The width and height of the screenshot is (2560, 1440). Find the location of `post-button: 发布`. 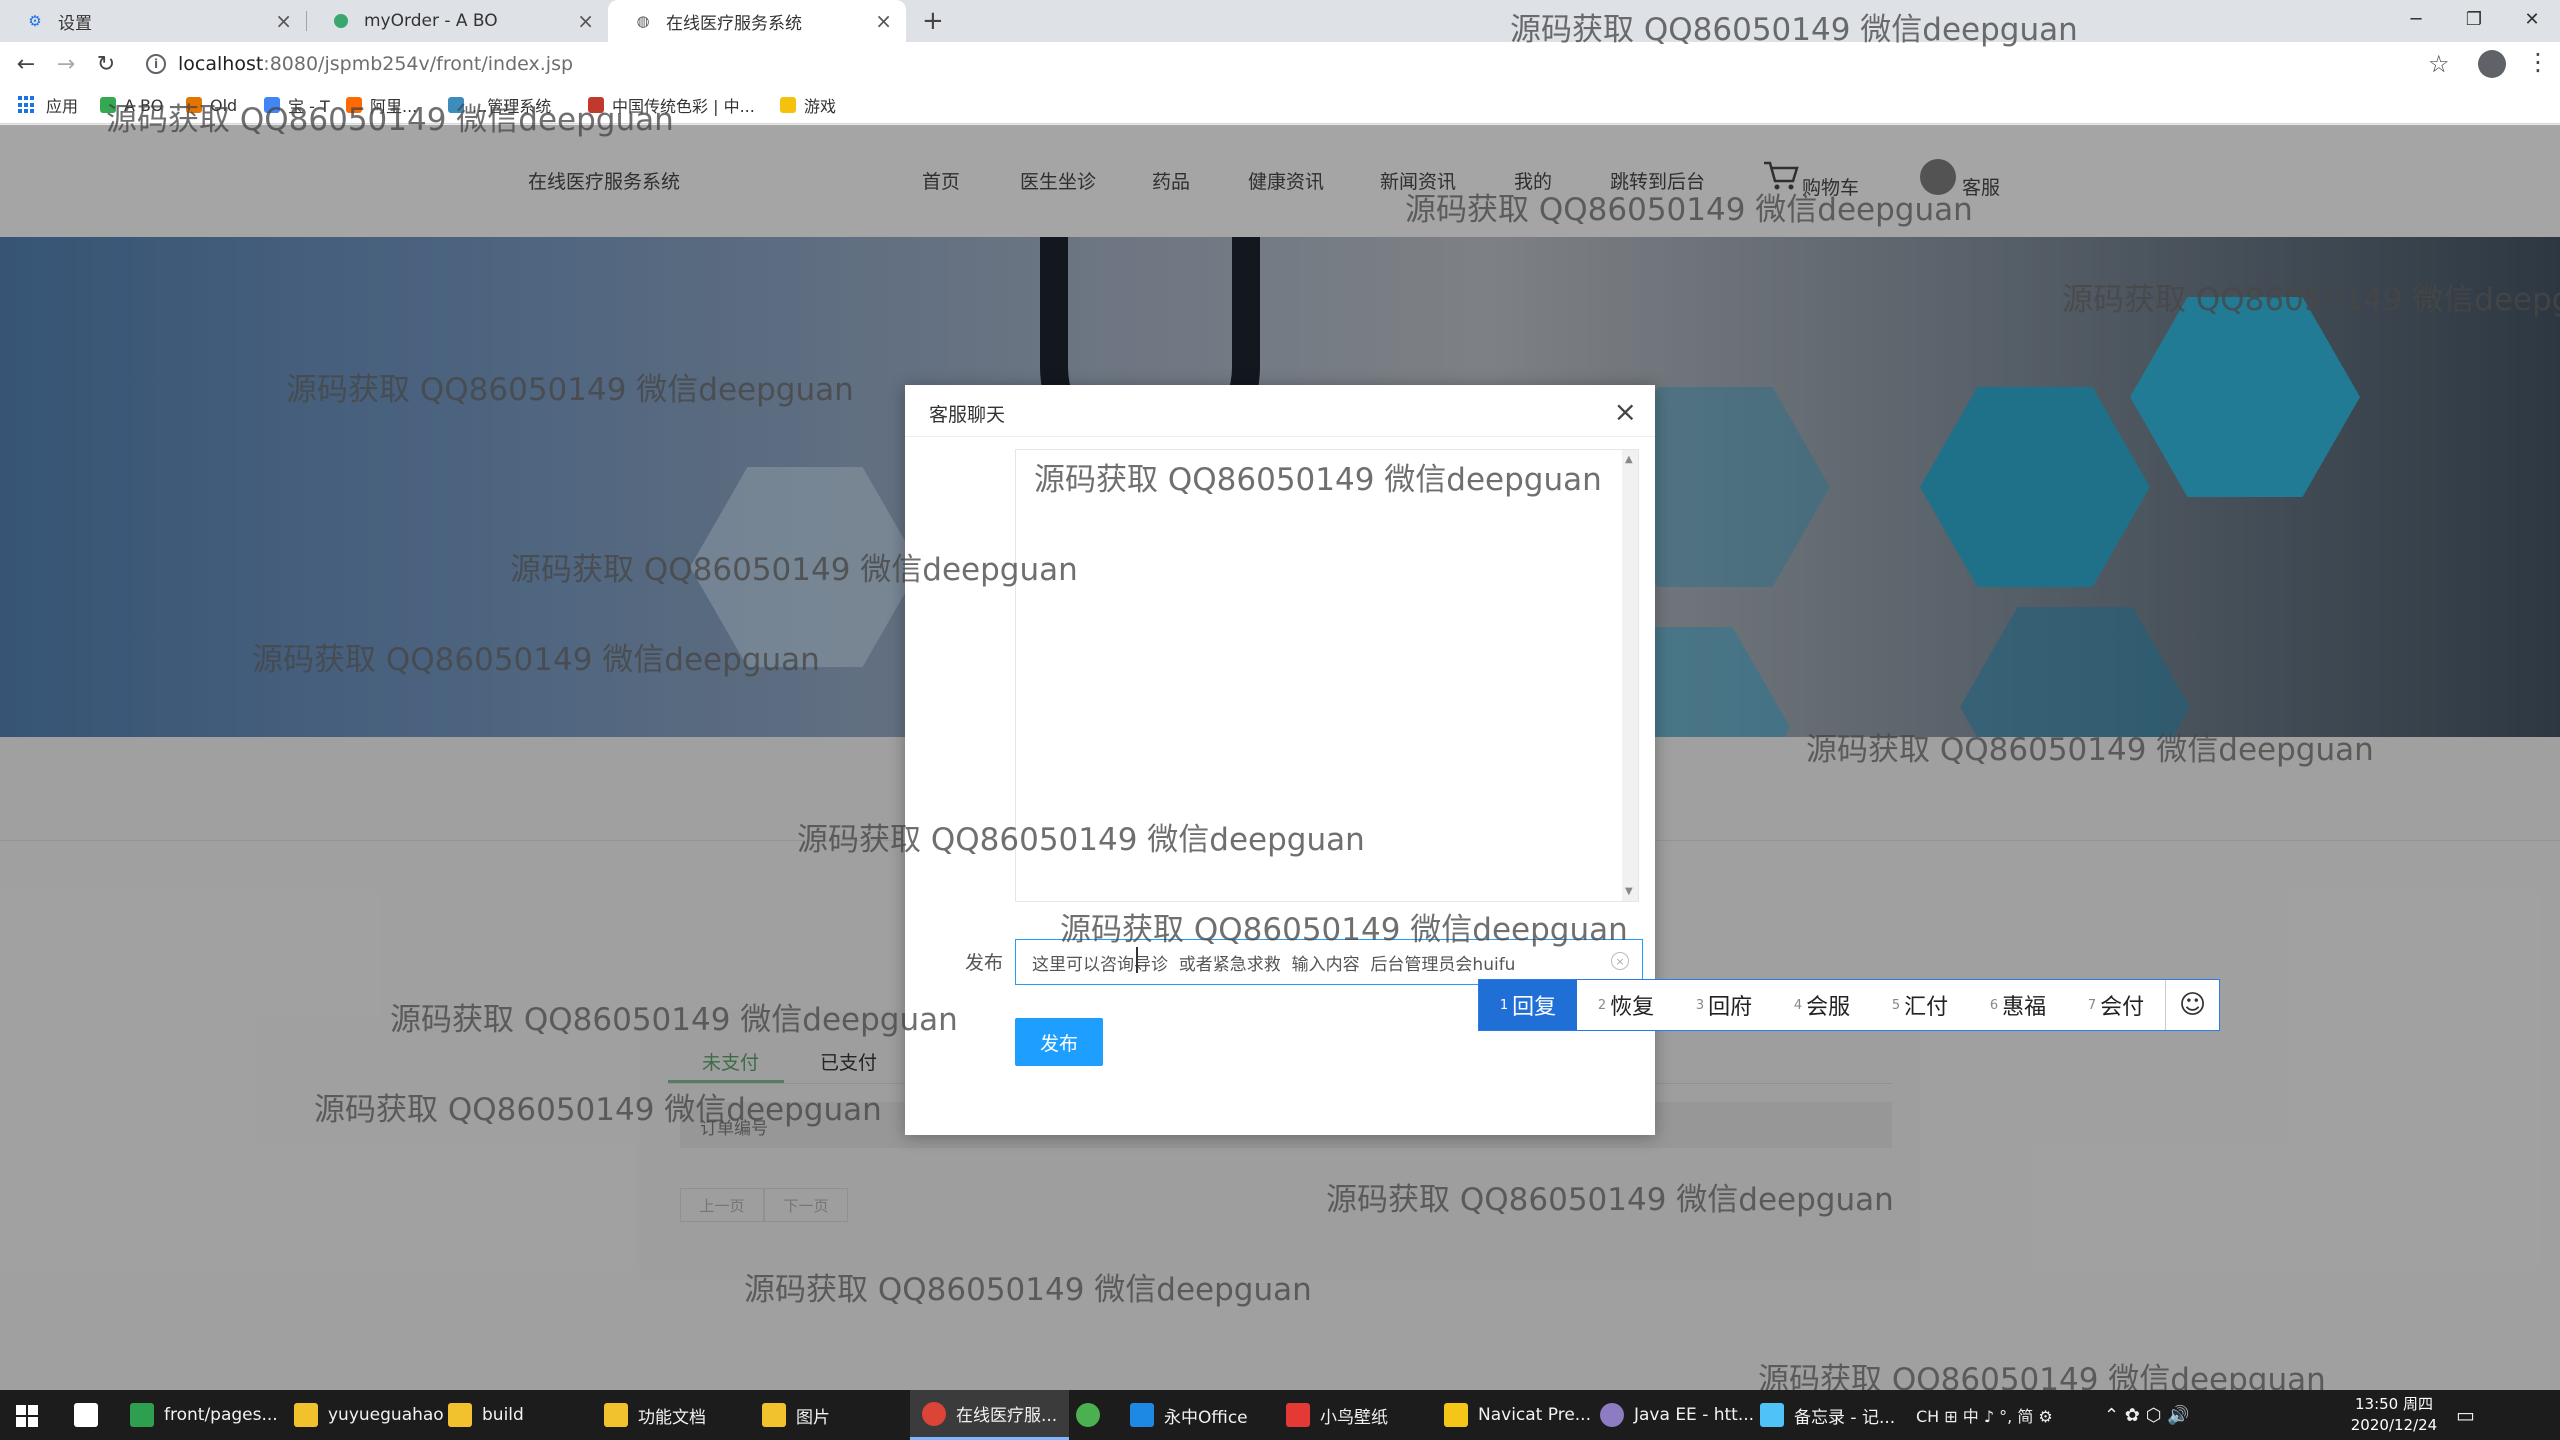

post-button: 发布 is located at coordinates (1059, 1042).